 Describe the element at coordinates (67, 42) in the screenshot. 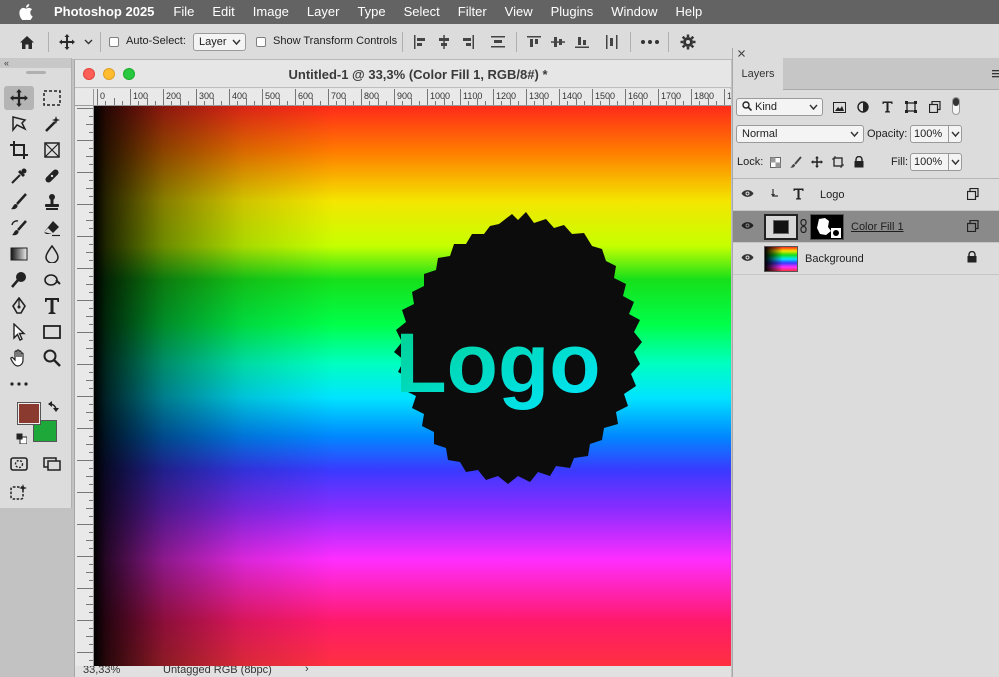

I see `move-tool-preset-icon` at that location.